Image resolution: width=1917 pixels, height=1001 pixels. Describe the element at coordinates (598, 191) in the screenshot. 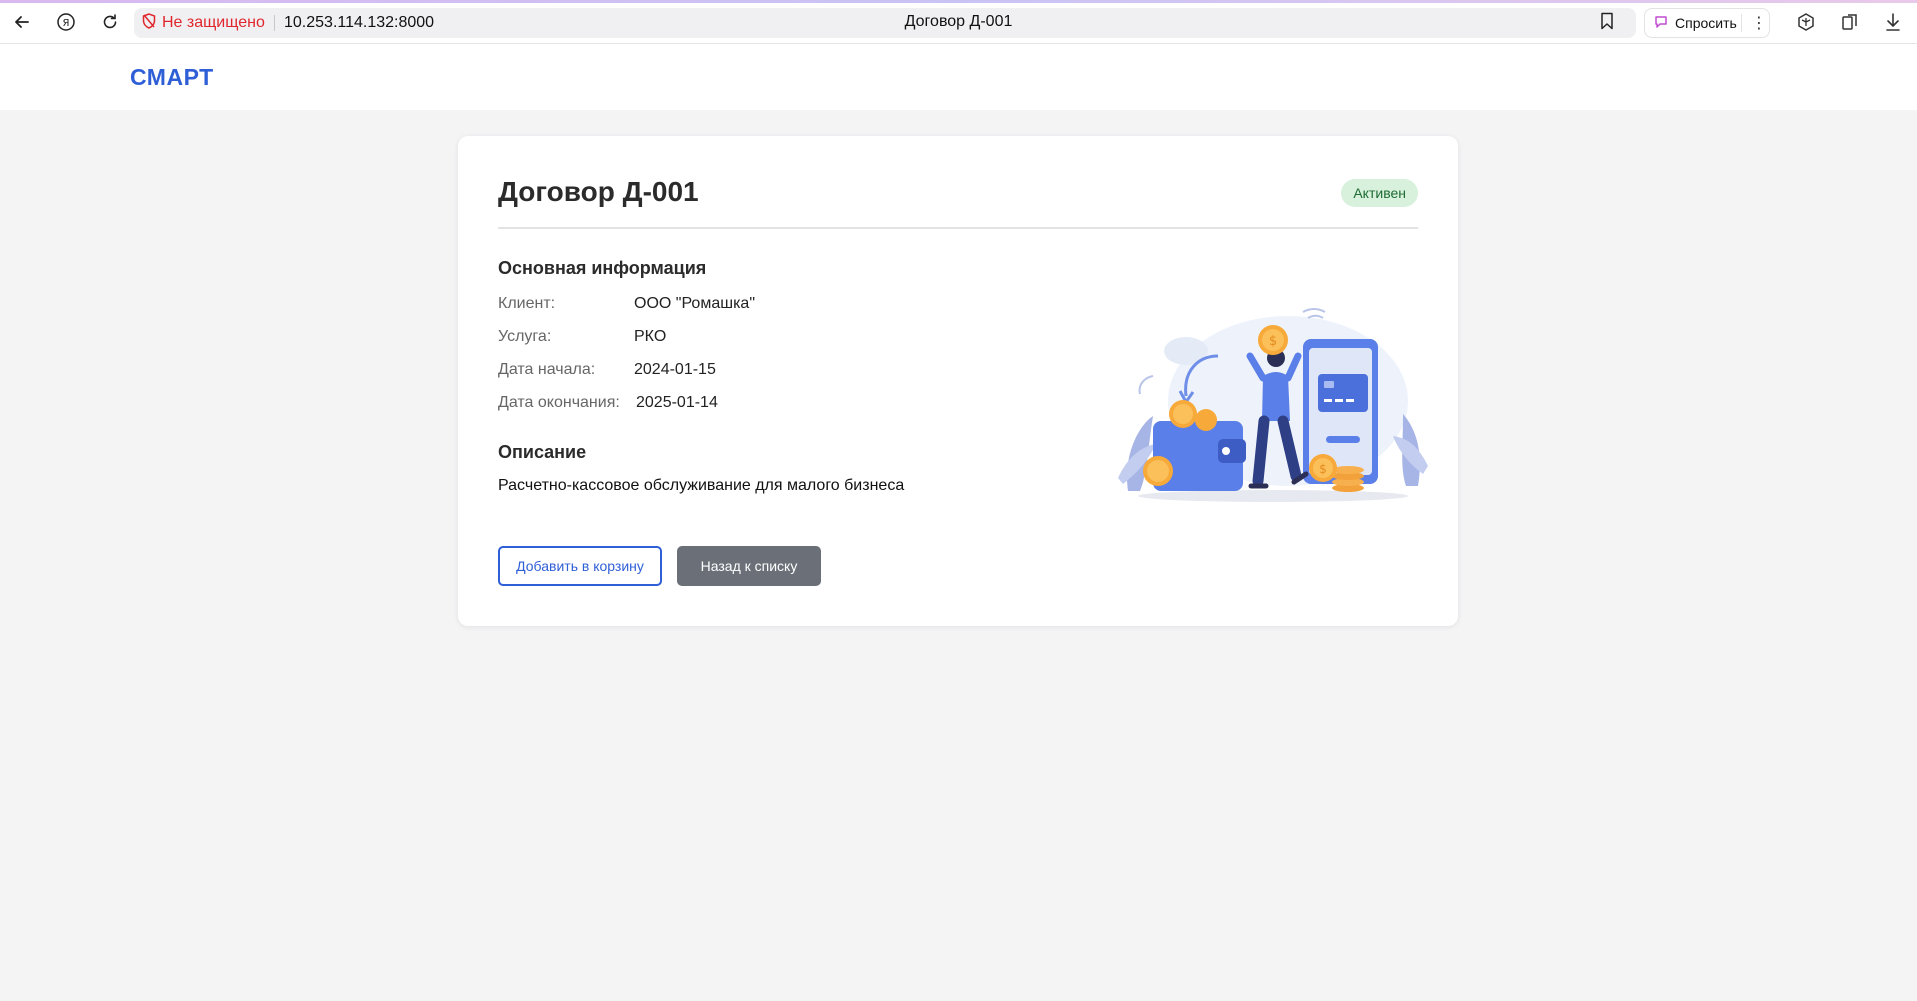

I see `page-title: Договор Д-001` at that location.